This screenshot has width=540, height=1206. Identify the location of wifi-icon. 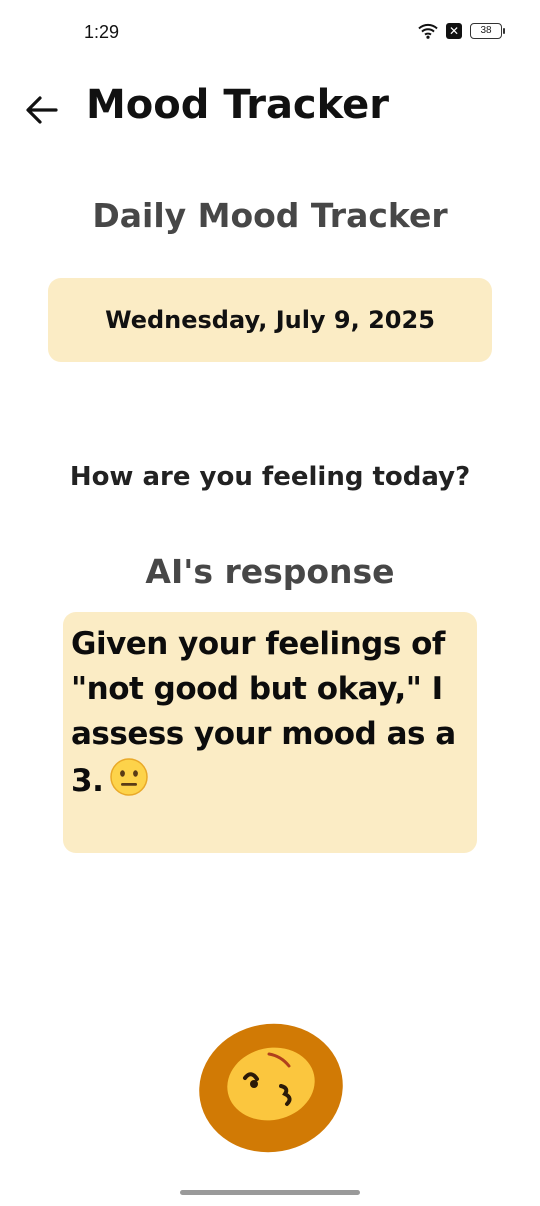
(428, 31).